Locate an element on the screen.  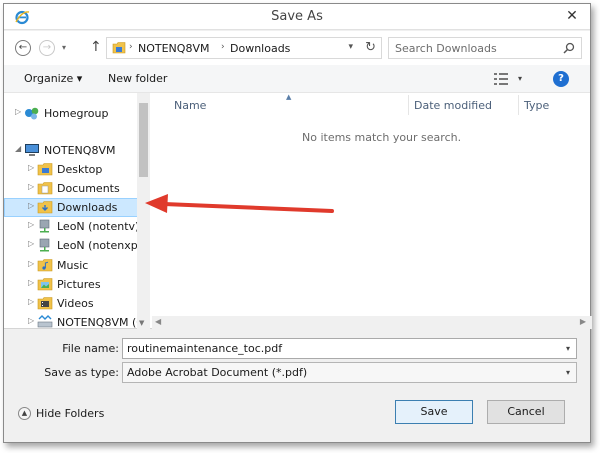
view-options-icon is located at coordinates (501, 79).